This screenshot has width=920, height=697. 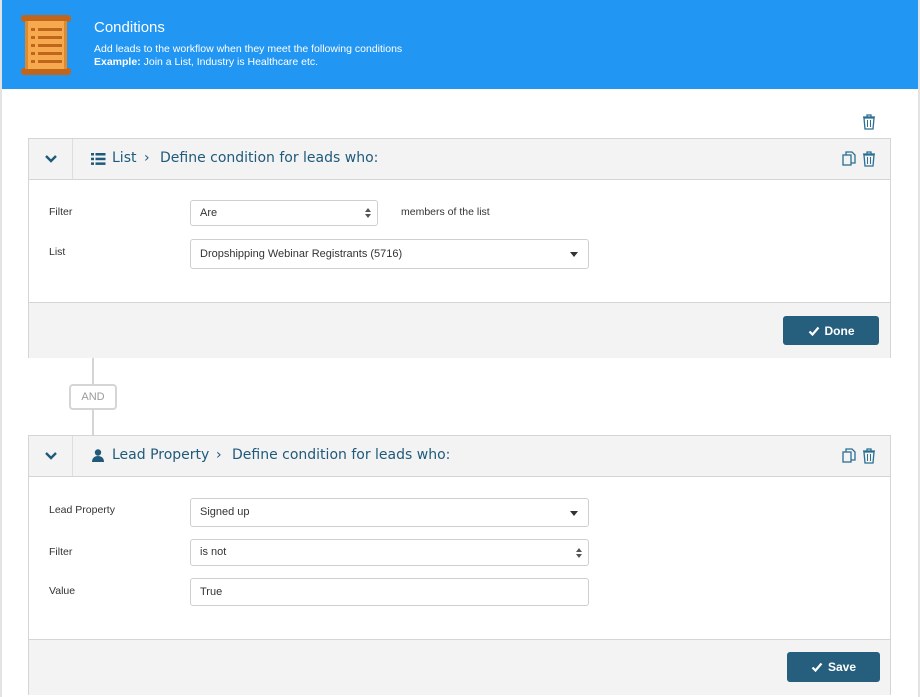 What do you see at coordinates (459, 667) in the screenshot?
I see `condition-footer: Save` at bounding box center [459, 667].